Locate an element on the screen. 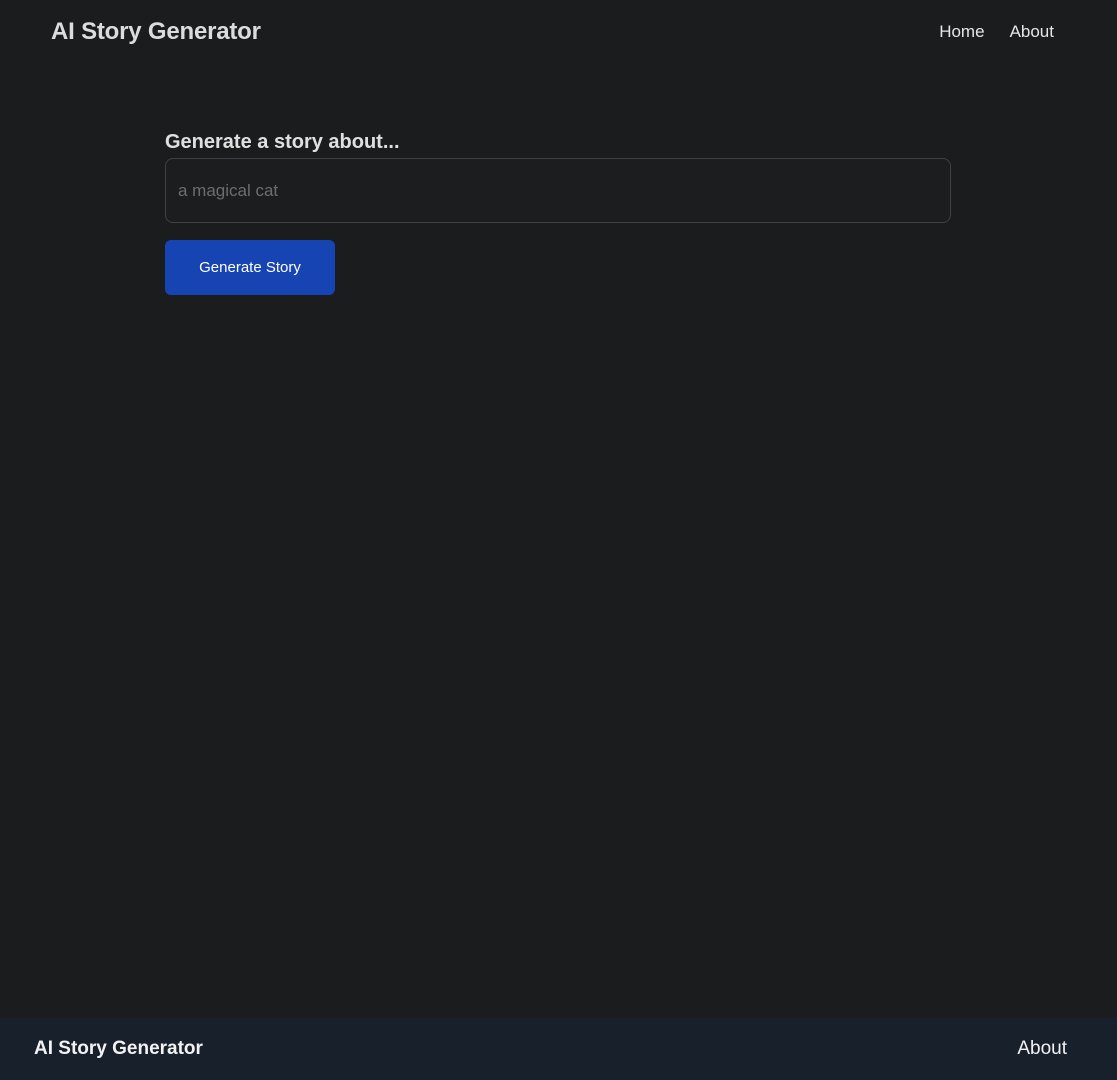 This screenshot has height=1080, width=1117. story-form: Generate a story about... Generate Story is located at coordinates (558, 213).